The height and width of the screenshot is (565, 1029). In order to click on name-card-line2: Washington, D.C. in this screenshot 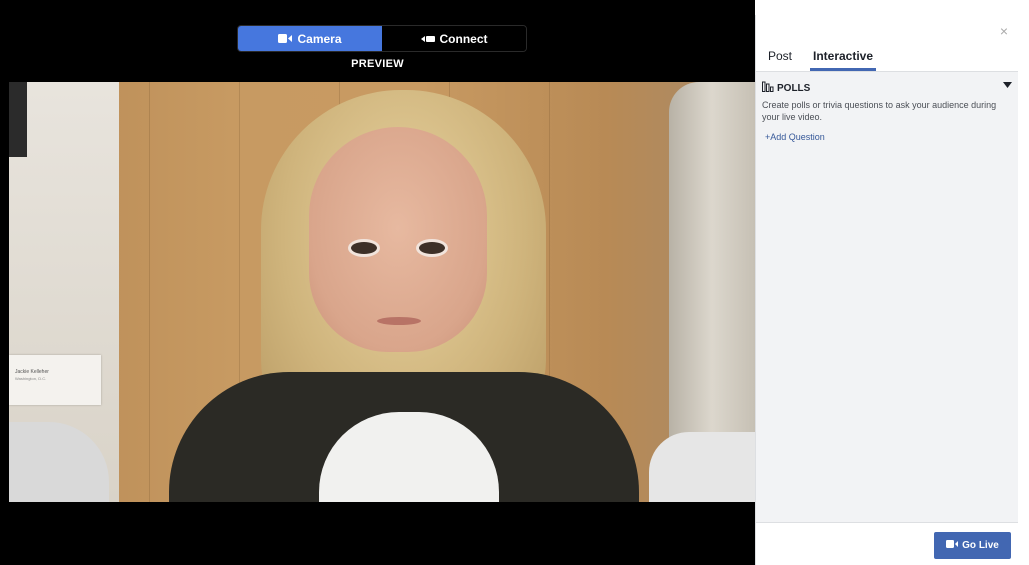, I will do `click(31, 378)`.